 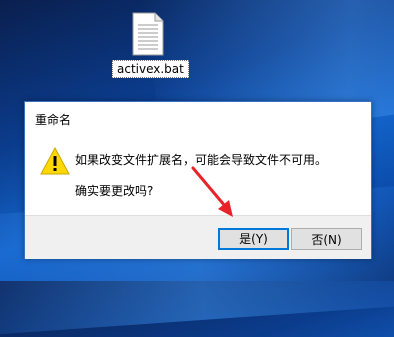 I want to click on desktop-file-activex: activex.bat, so click(x=150, y=49).